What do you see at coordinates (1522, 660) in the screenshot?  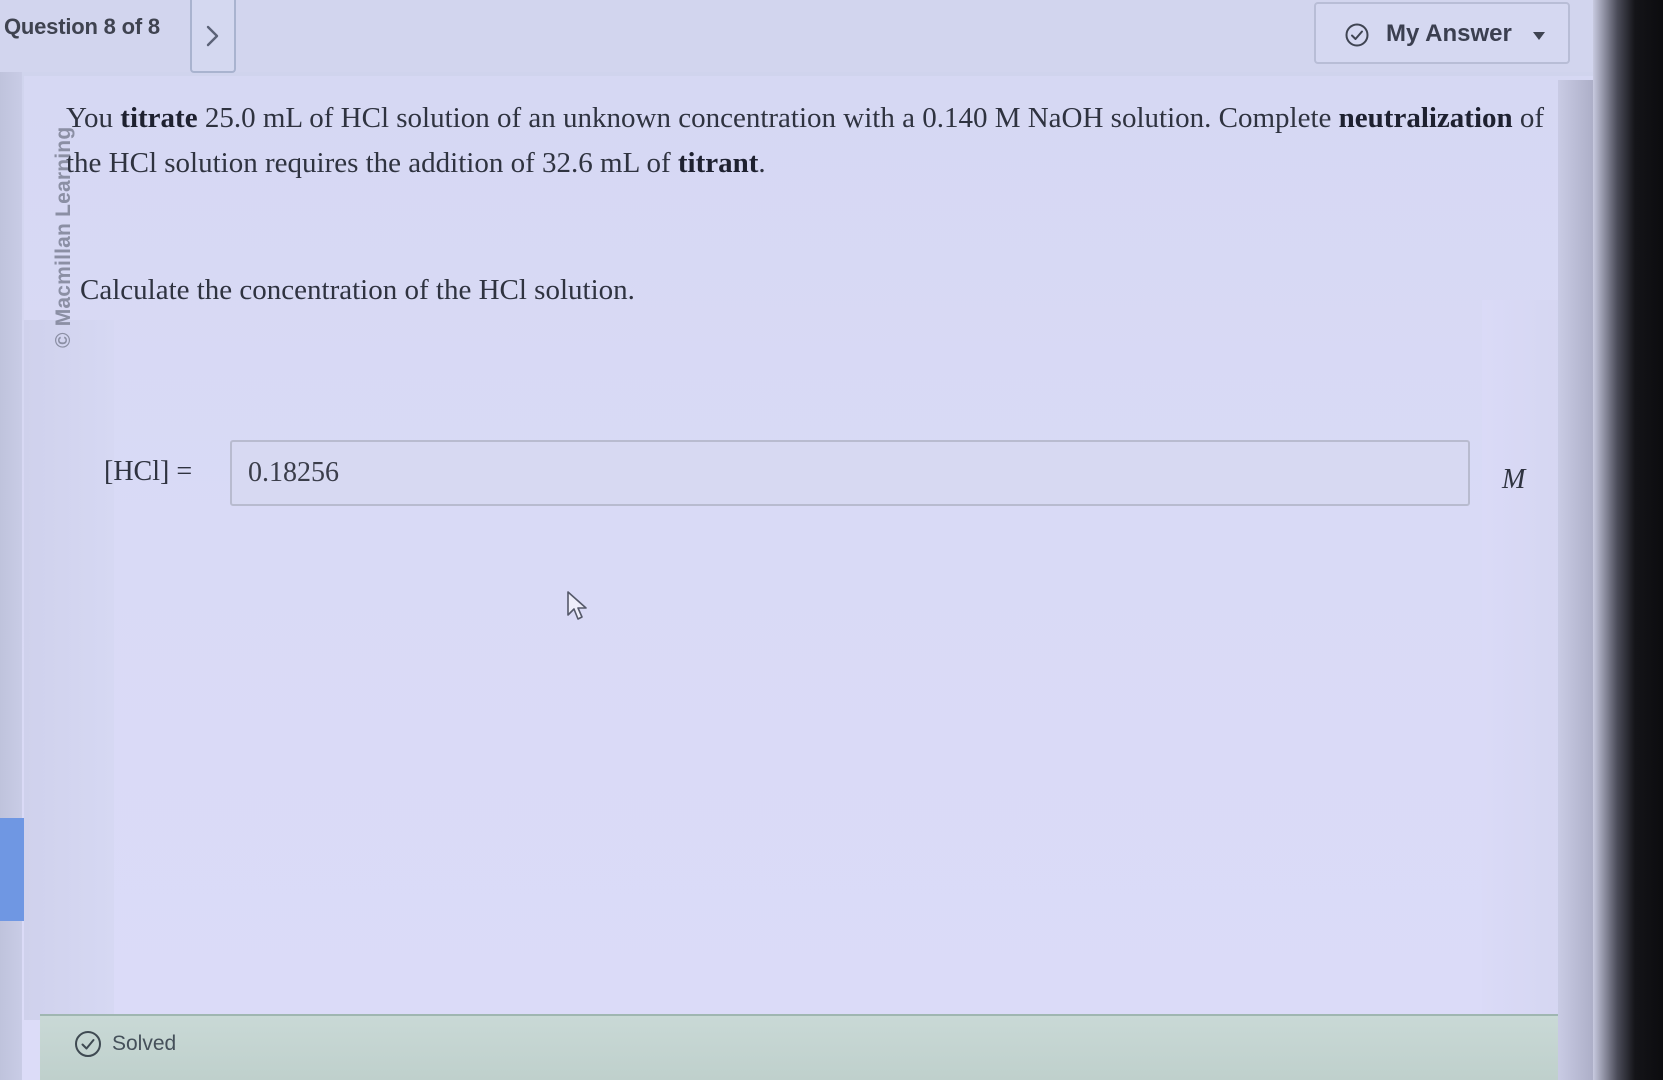 I see `panel-shade-right` at bounding box center [1522, 660].